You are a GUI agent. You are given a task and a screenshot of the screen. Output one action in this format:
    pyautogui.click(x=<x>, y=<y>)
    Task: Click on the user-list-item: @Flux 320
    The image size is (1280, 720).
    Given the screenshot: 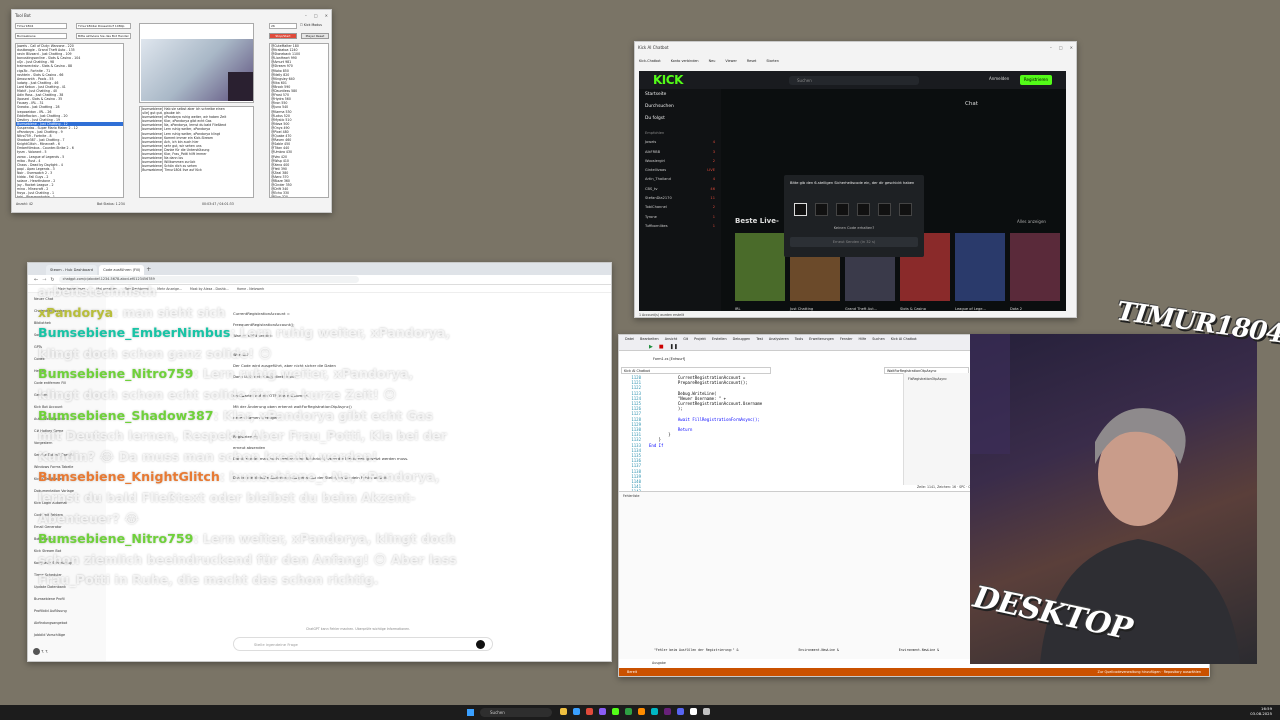 What is the action you would take?
    pyautogui.click(x=299, y=196)
    